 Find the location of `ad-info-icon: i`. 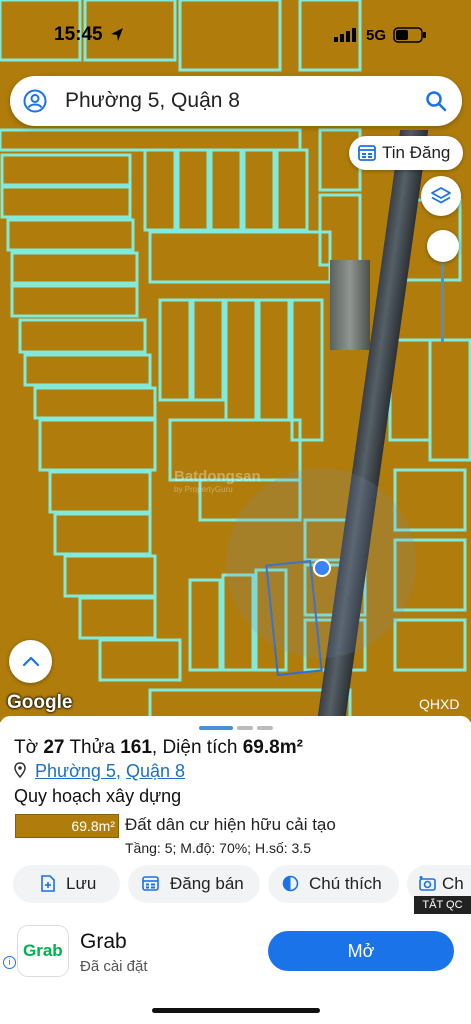

ad-info-icon: i is located at coordinates (9, 962).